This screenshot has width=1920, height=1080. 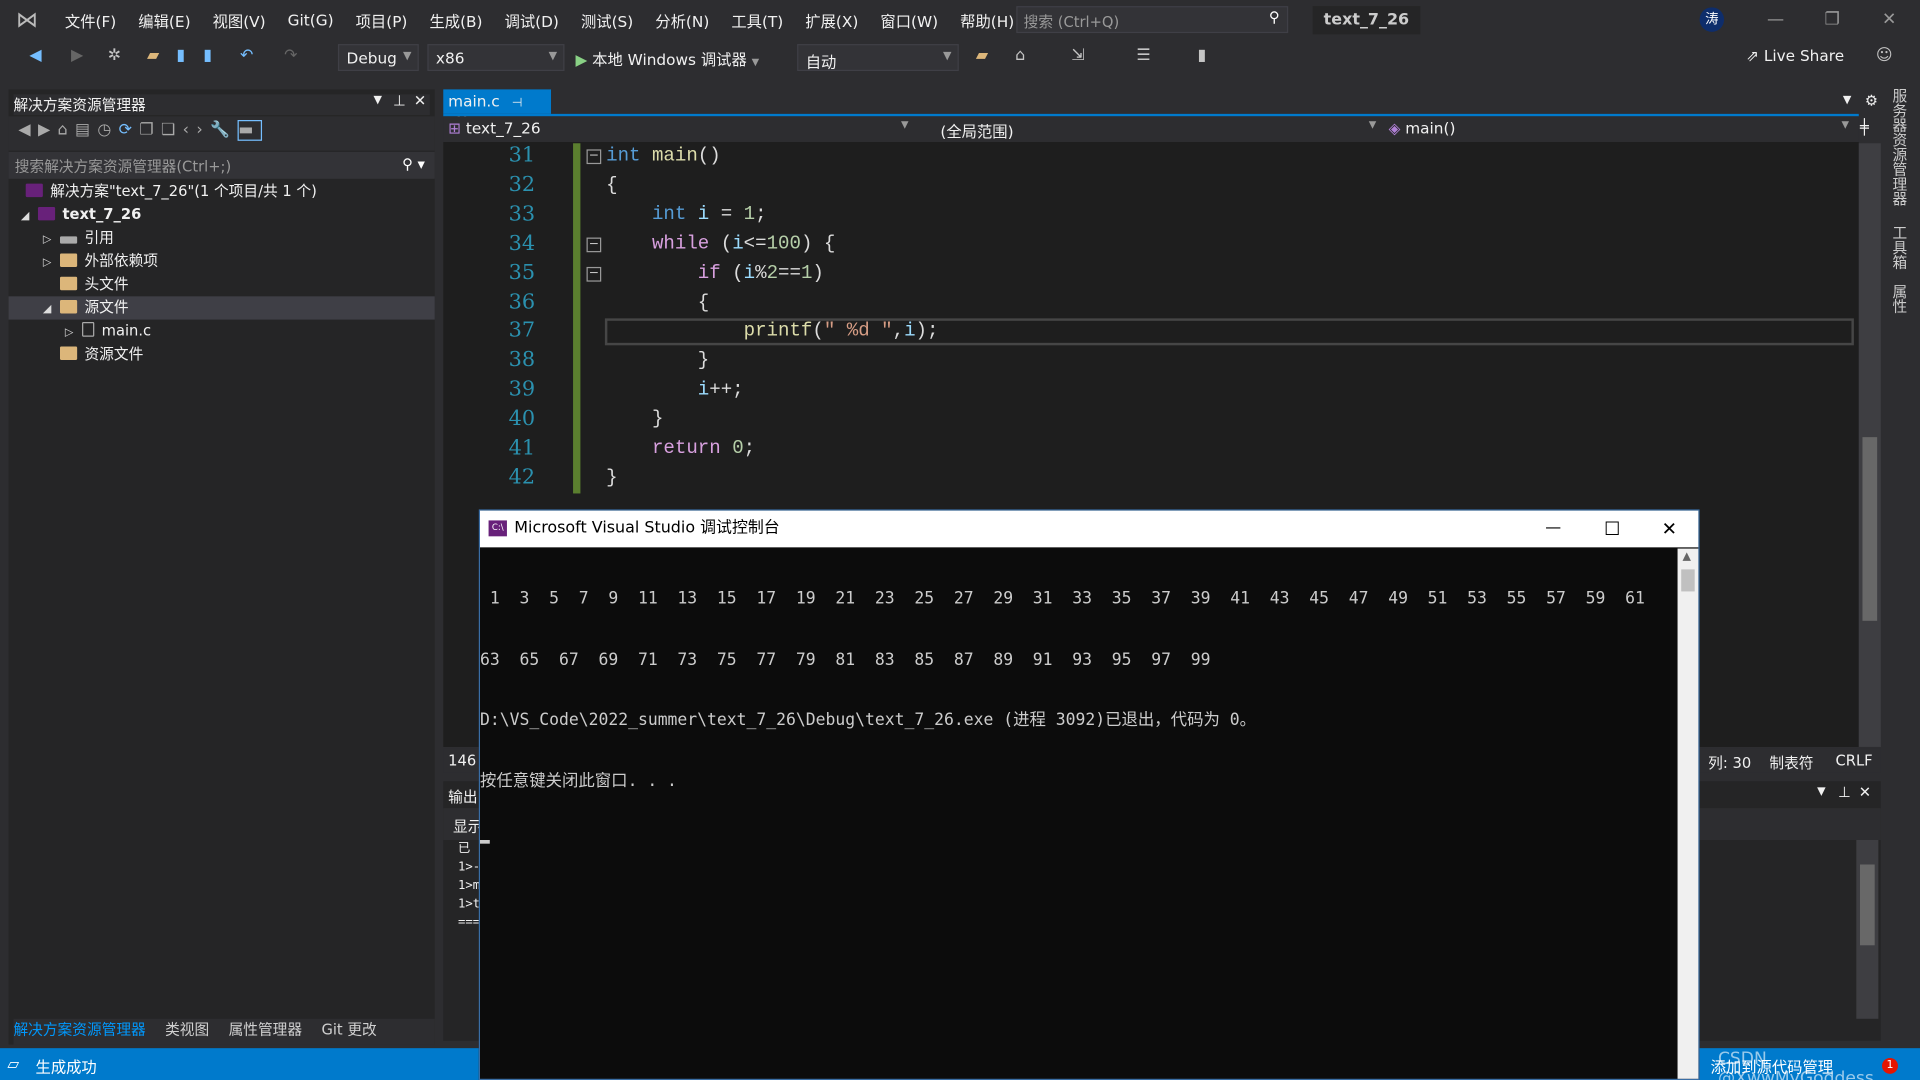 What do you see at coordinates (311, 19) in the screenshot?
I see `menu-git: Git(G)` at bounding box center [311, 19].